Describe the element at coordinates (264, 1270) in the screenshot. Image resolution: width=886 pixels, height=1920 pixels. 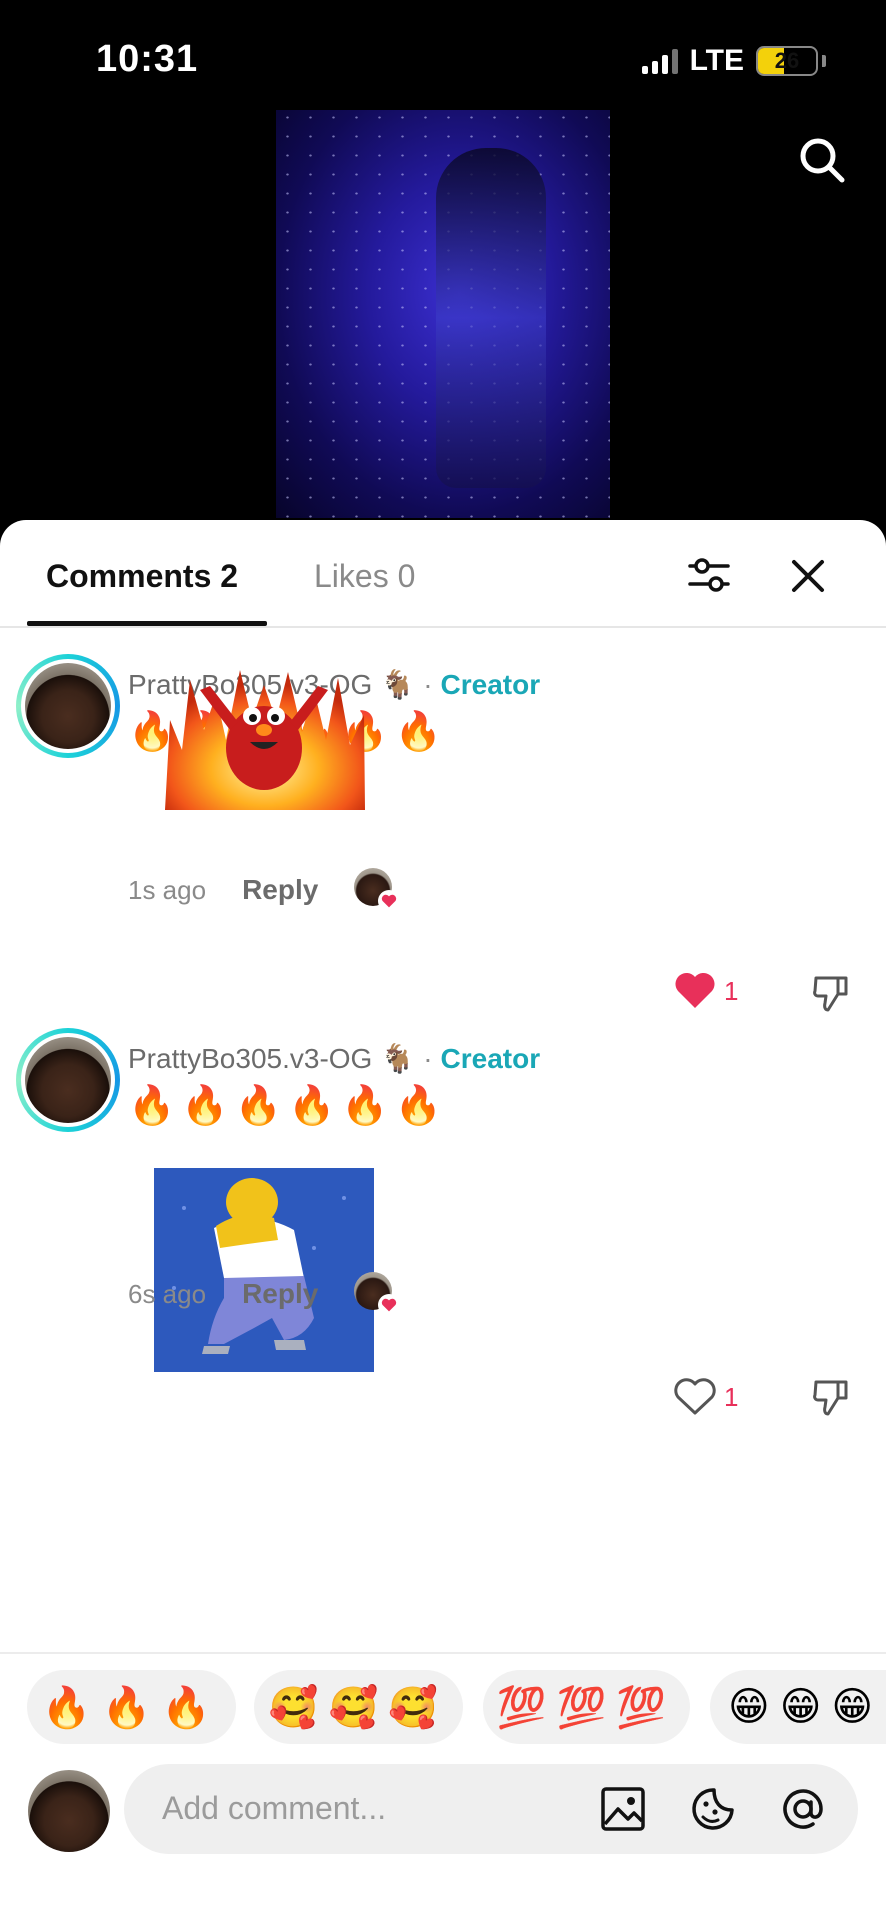
I see `homer-dance-sticker` at that location.